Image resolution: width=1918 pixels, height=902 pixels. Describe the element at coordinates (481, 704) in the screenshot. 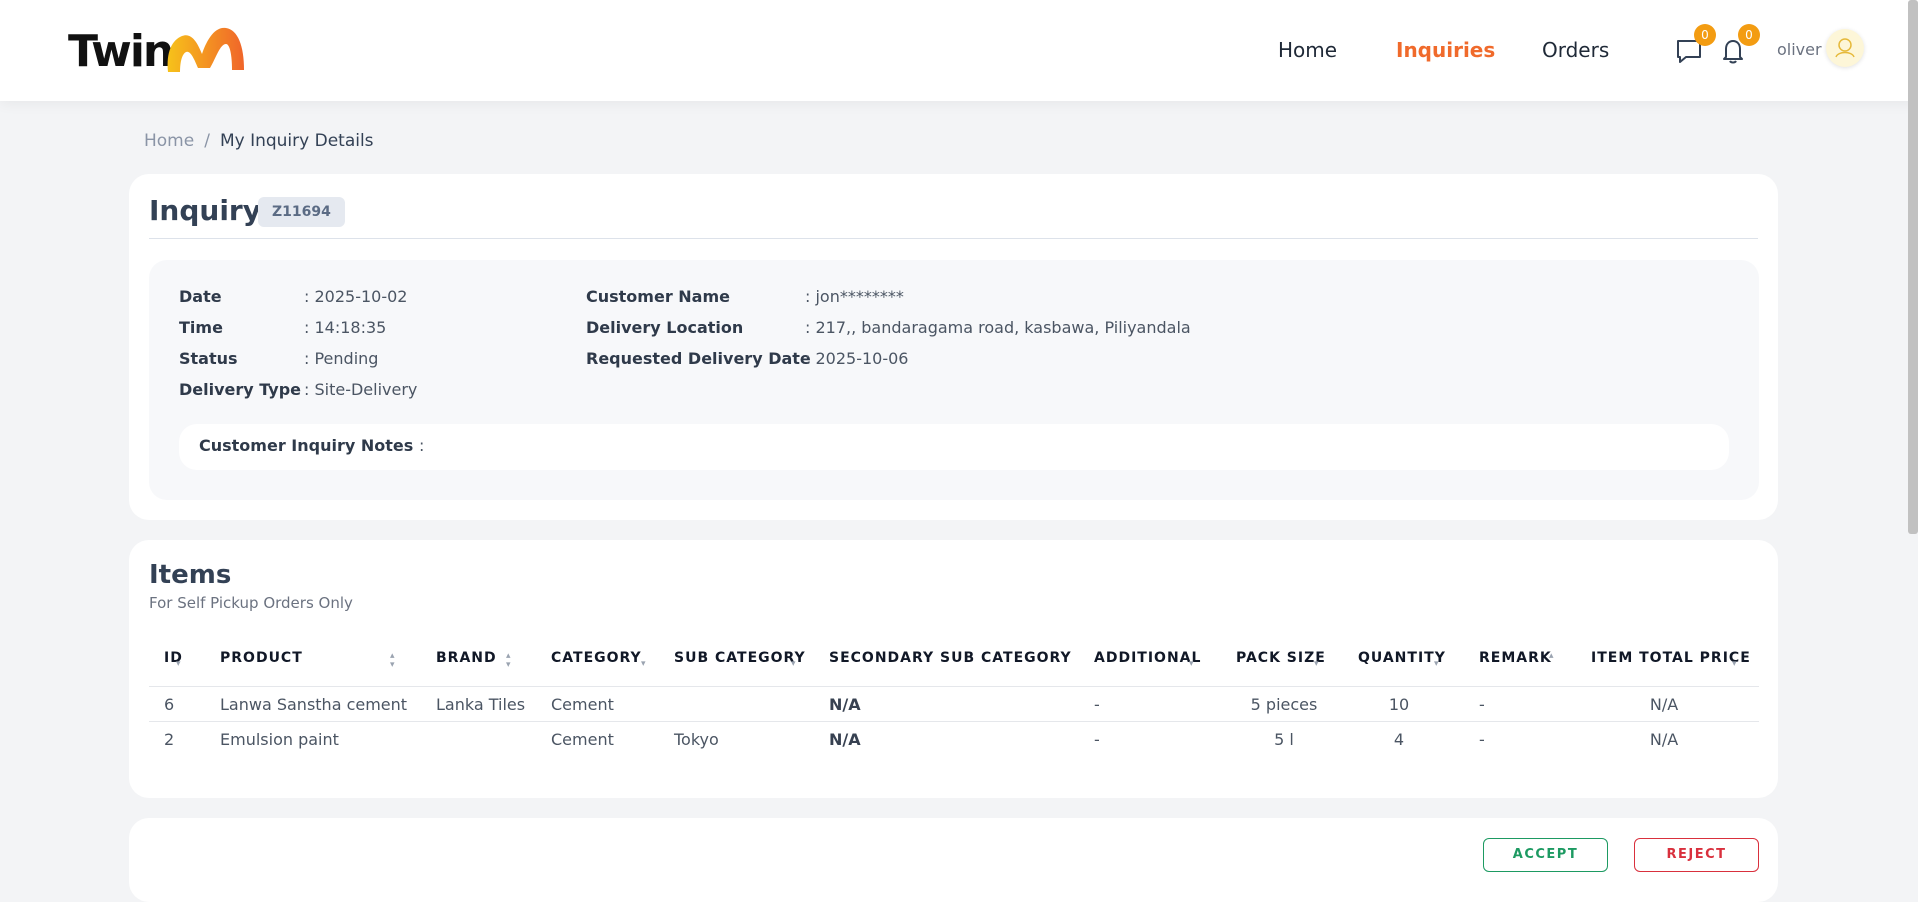

I see `cell-brand: Lanka Tiles` at that location.